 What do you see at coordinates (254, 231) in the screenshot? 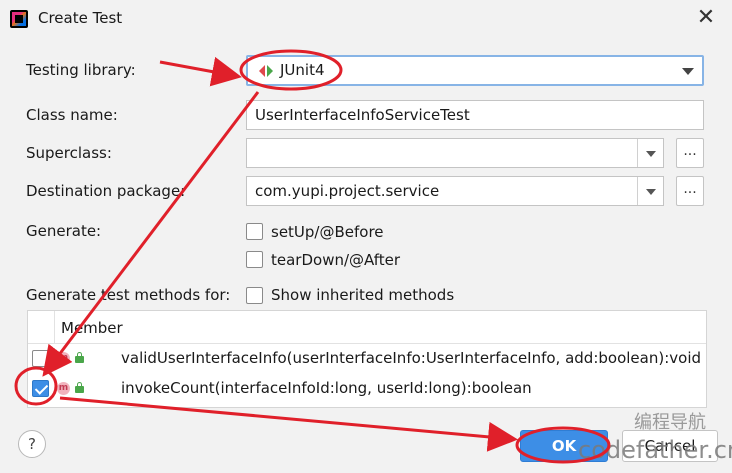
I see `setup-checkbox` at bounding box center [254, 231].